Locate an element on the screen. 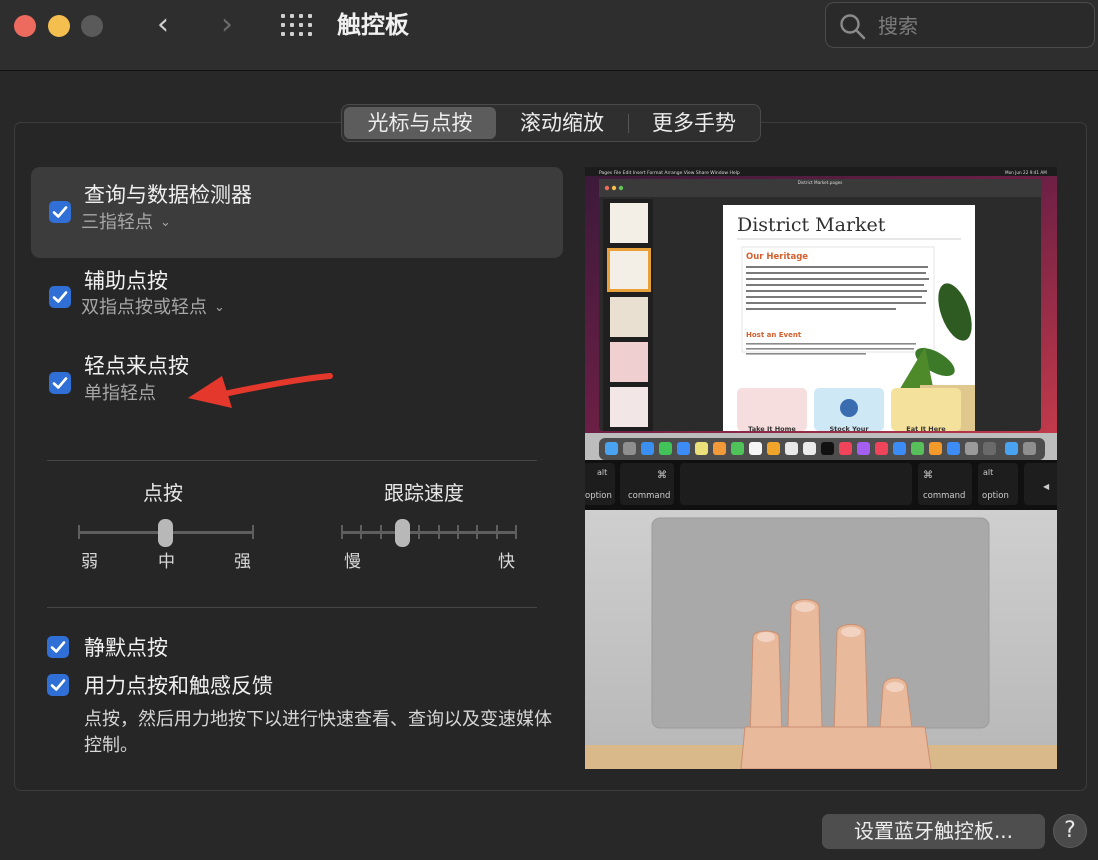 This screenshot has width=1098, height=860. zoom-window-button is located at coordinates (92, 26).